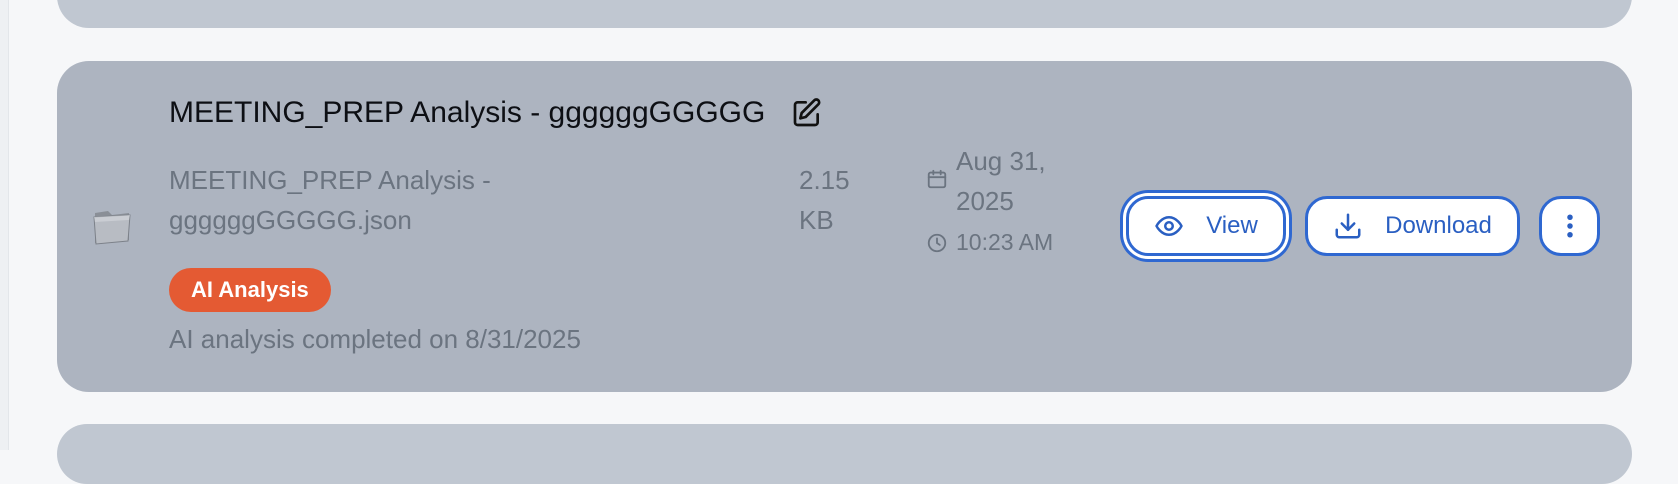 The width and height of the screenshot is (1678, 484). Describe the element at coordinates (1001, 181) in the screenshot. I see `upload-date: Aug 31, 2025` at that location.